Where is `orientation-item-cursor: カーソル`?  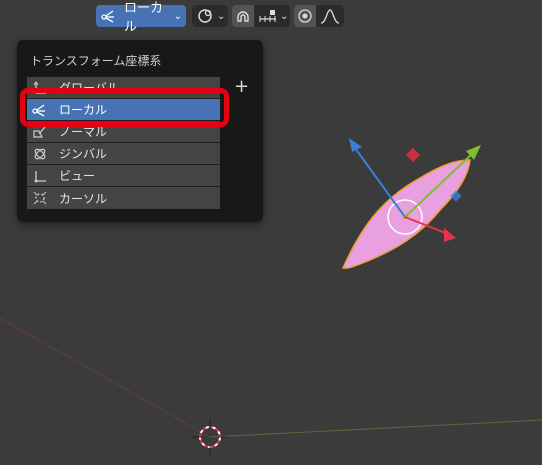
orientation-item-cursor: カーソル is located at coordinates (123, 198).